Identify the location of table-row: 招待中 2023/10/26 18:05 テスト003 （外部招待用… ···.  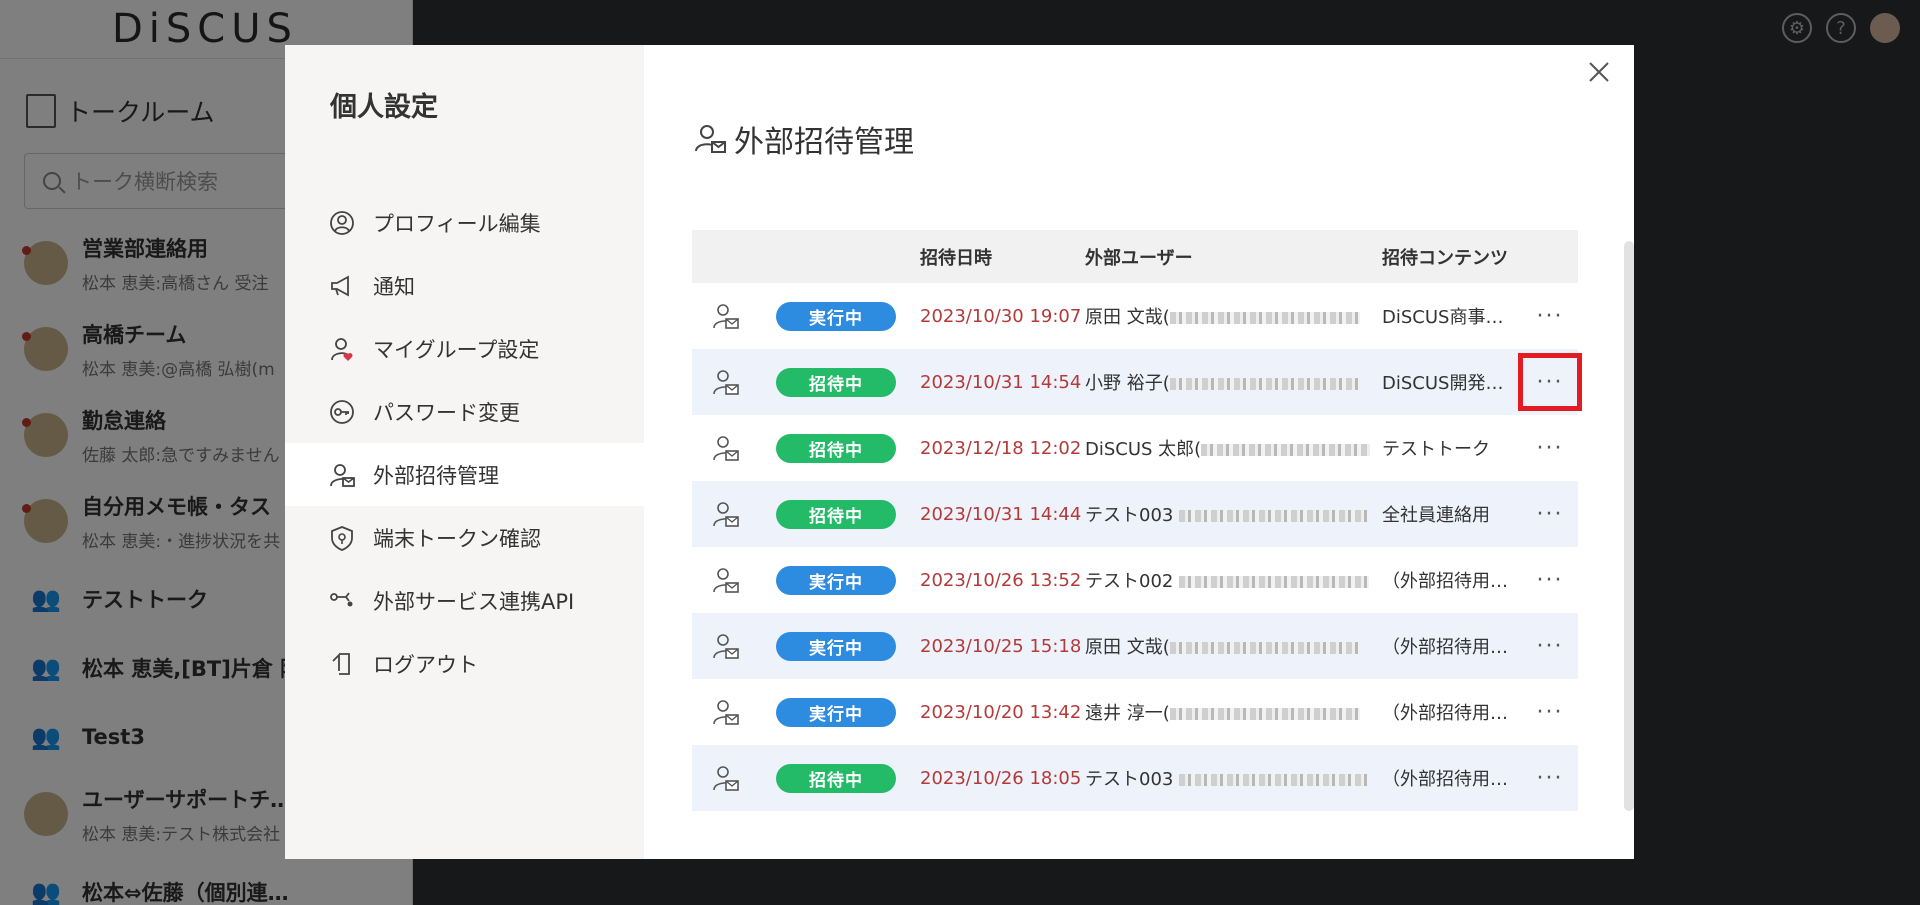
(1135, 778).